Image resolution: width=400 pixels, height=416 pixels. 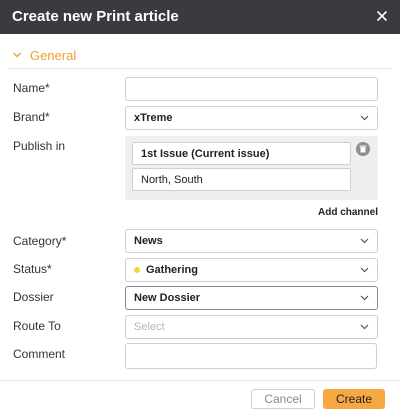 What do you see at coordinates (172, 270) in the screenshot?
I see `status-value: Gathering` at bounding box center [172, 270].